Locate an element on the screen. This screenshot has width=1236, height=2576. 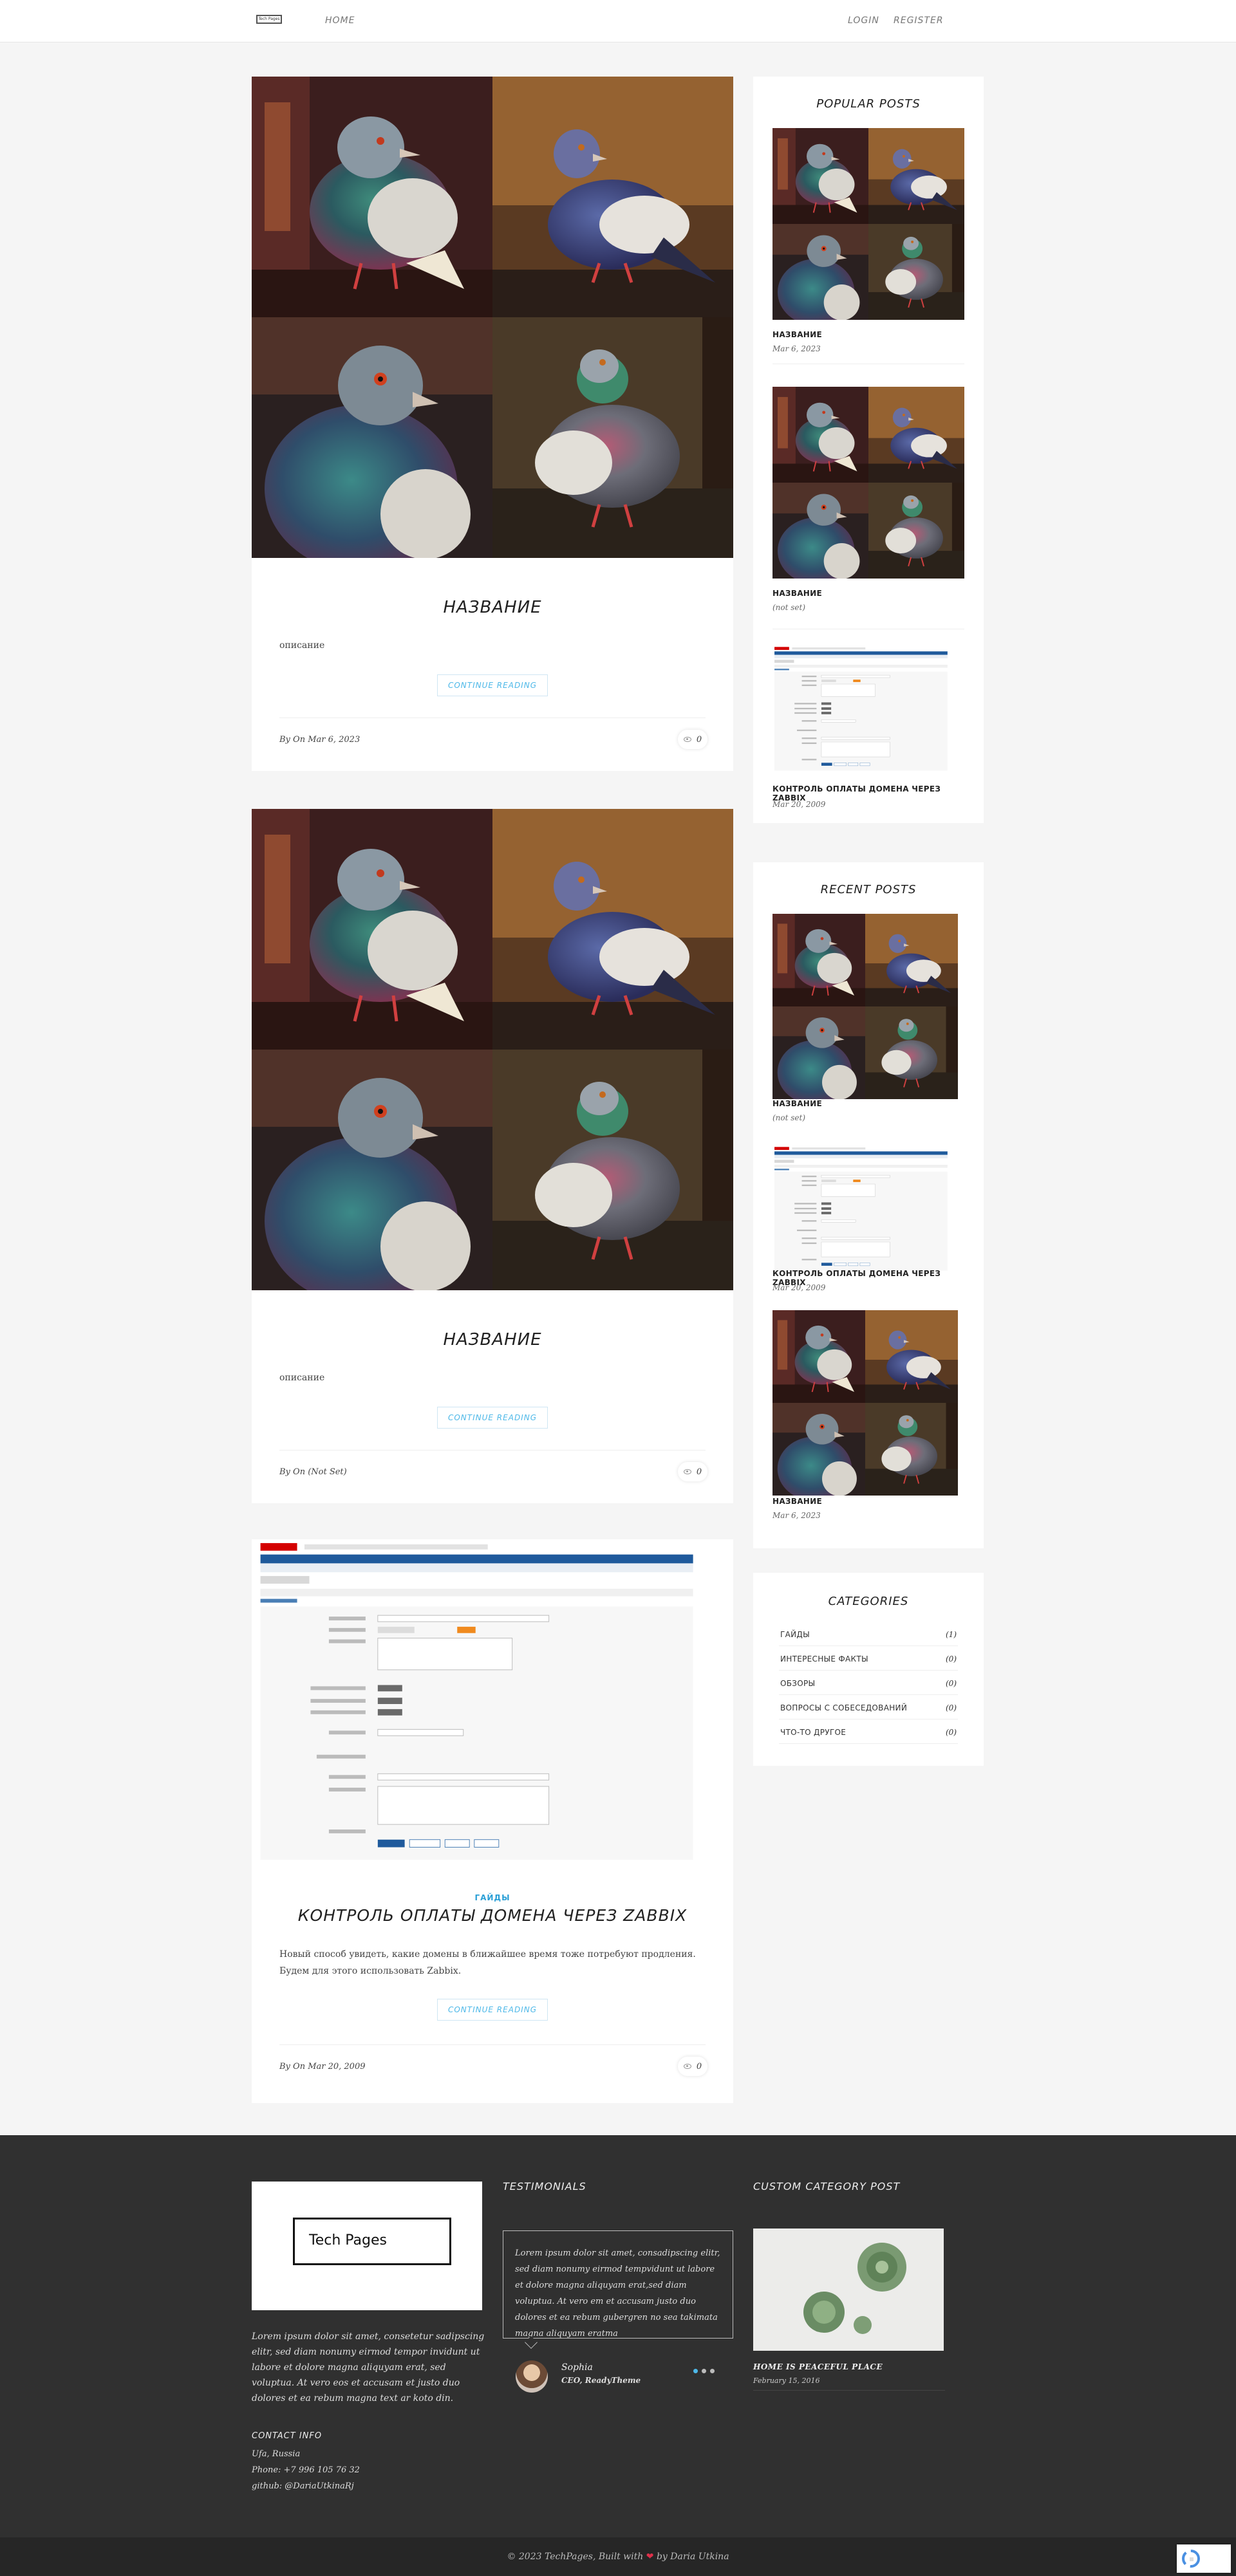
copyright-author: by Daria Utkina is located at coordinates (693, 2557).